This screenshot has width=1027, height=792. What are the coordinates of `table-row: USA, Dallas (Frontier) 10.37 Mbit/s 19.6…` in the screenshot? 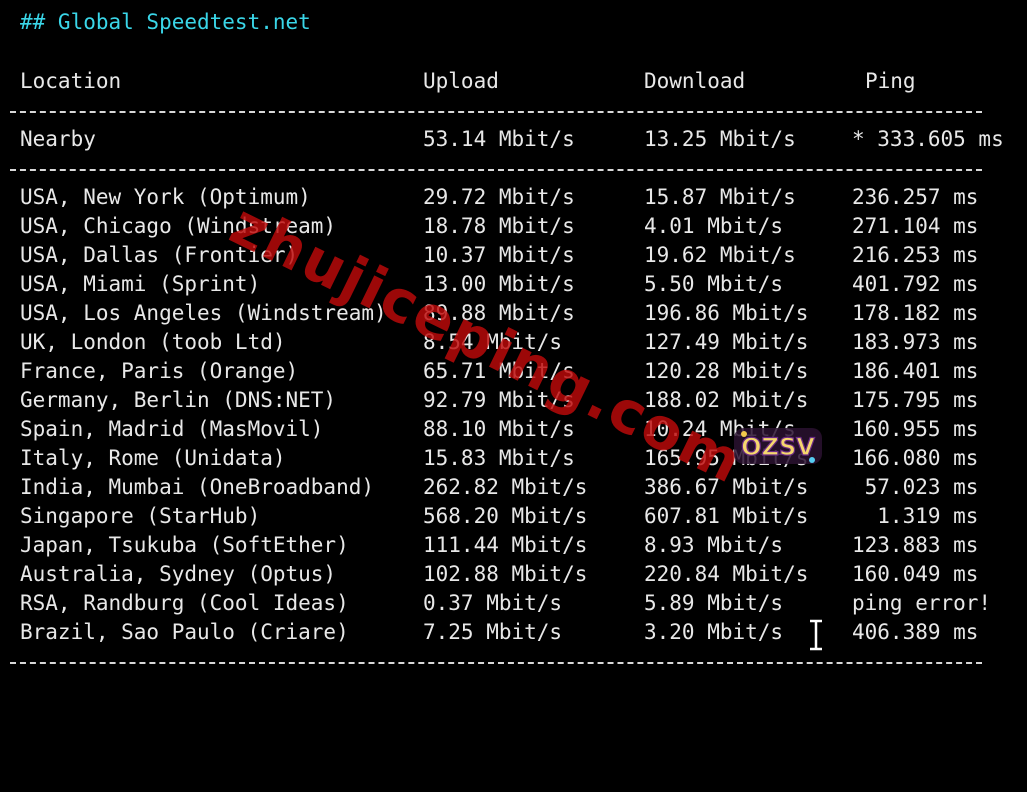 It's located at (499, 255).